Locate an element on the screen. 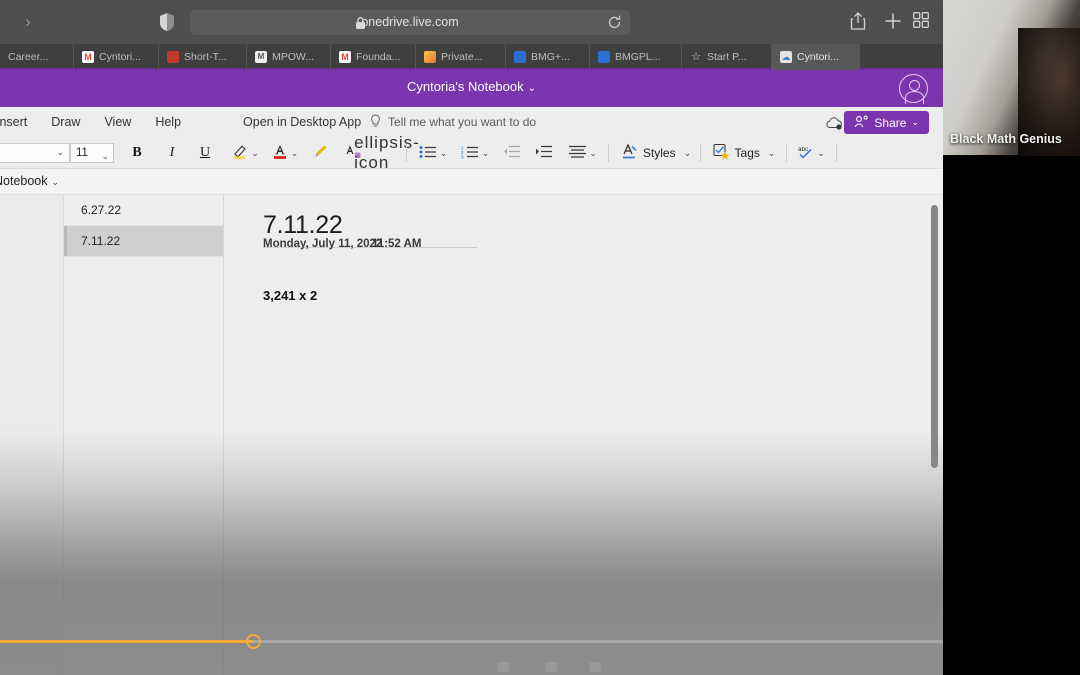 The image size is (1080, 675). numbered-list-icon: 123 is located at coordinates (470, 153).